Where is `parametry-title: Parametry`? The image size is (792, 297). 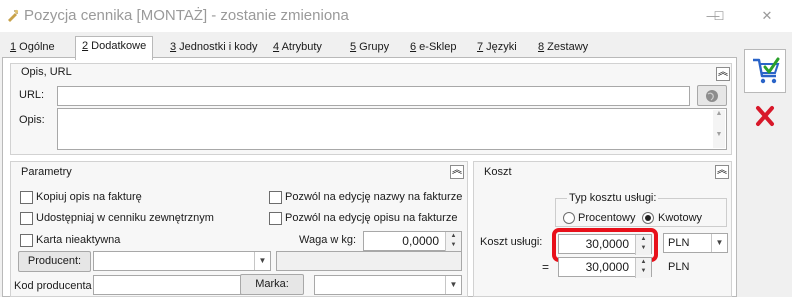 parametry-title: Parametry is located at coordinates (46, 172).